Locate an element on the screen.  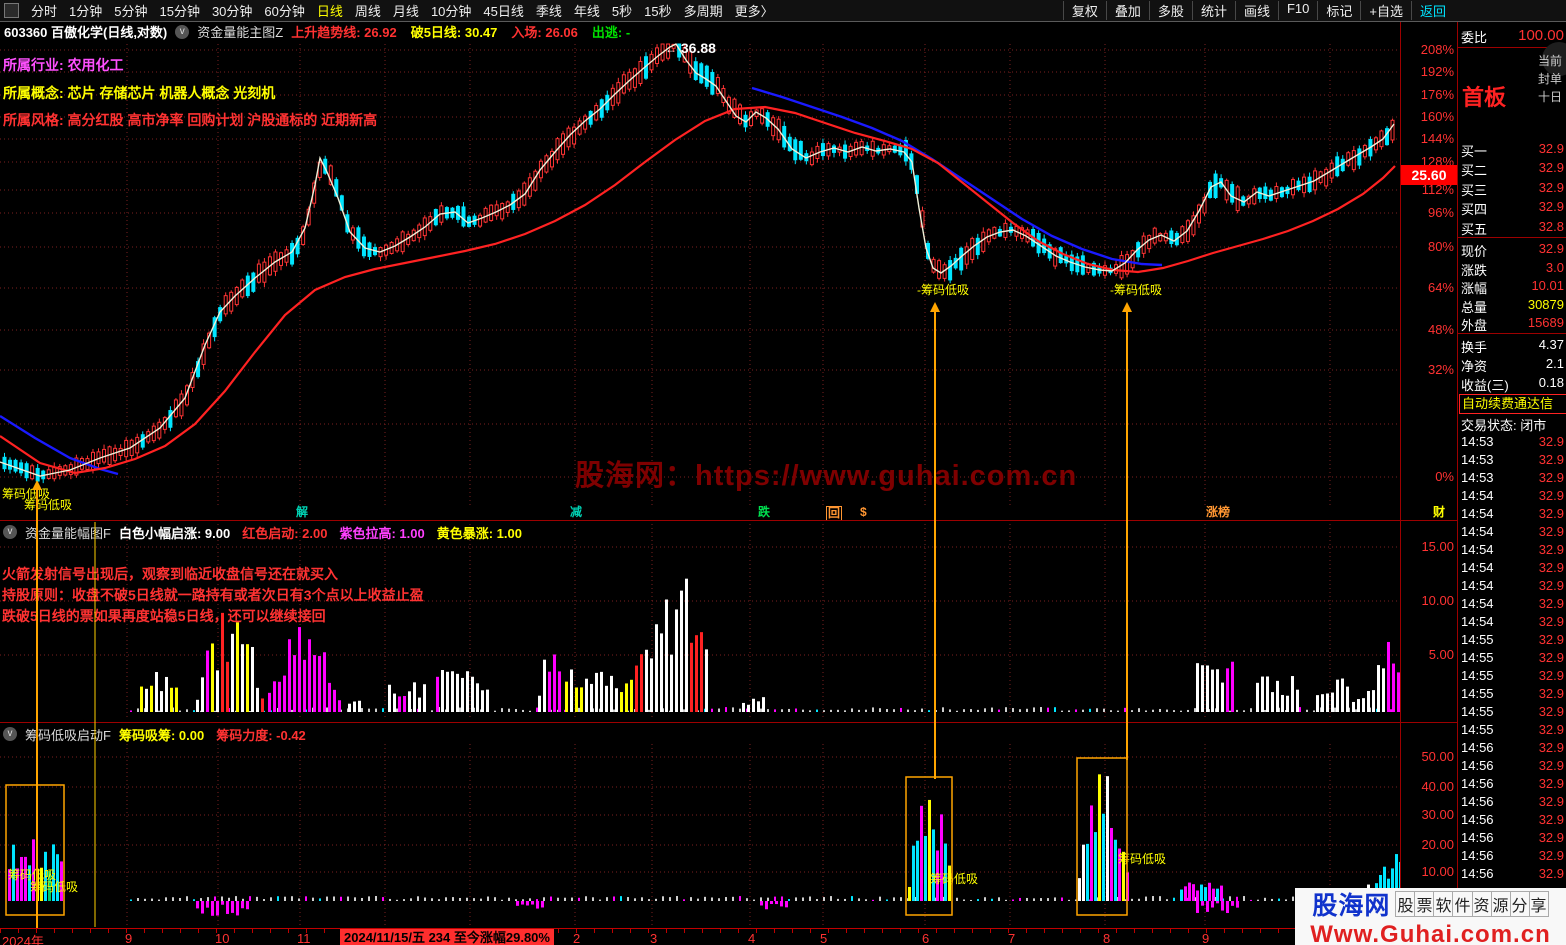
toolbar-item: 返回 is located at coordinates (1432, 10).